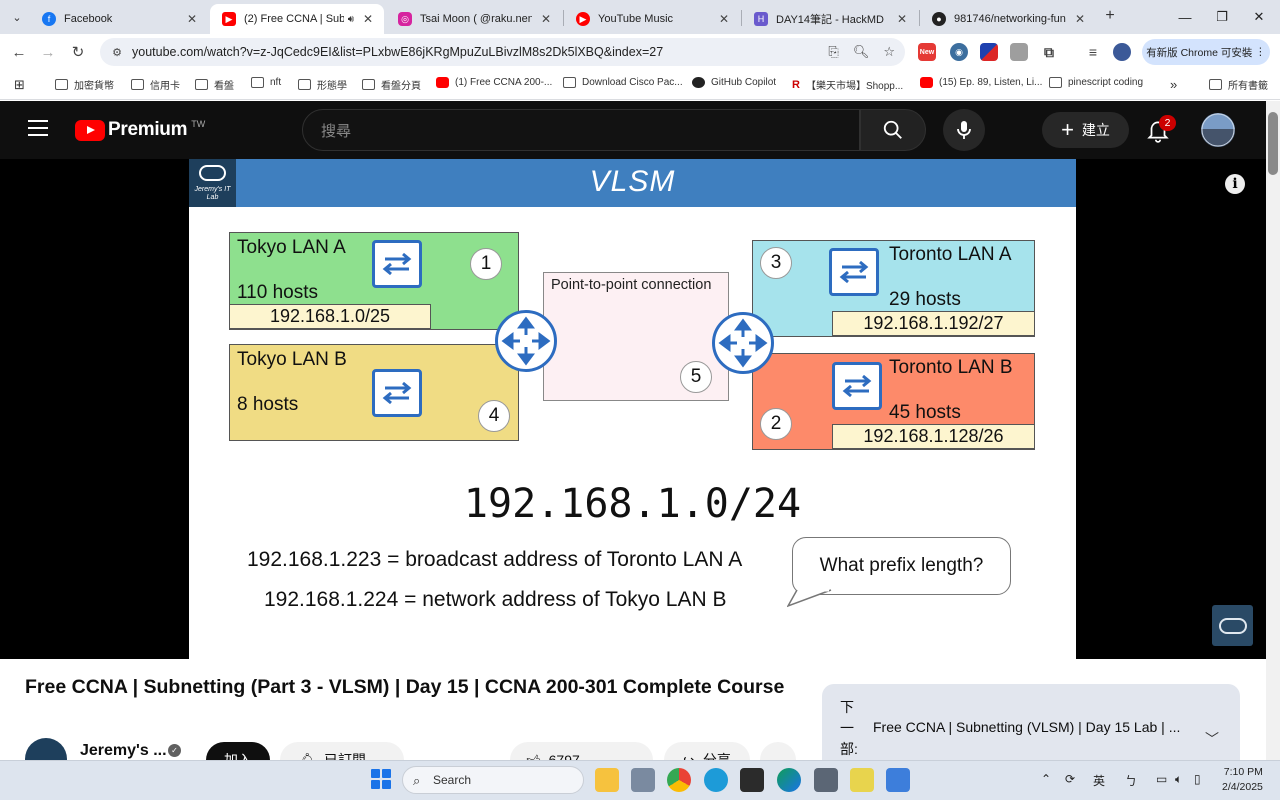  I want to click on puzzle-icon: ⧉, so click(1049, 52).